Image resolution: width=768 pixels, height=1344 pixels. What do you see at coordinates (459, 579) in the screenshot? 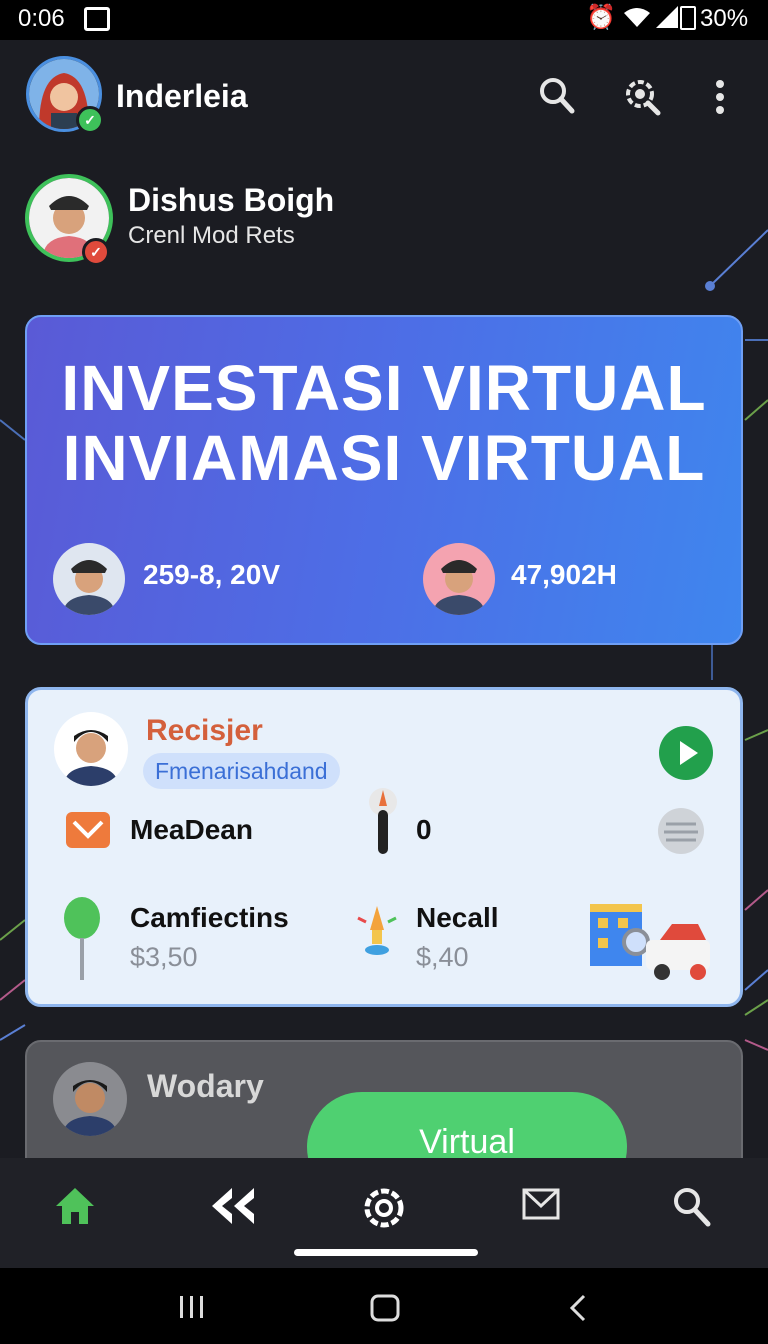
I see `hero-right-avatar` at bounding box center [459, 579].